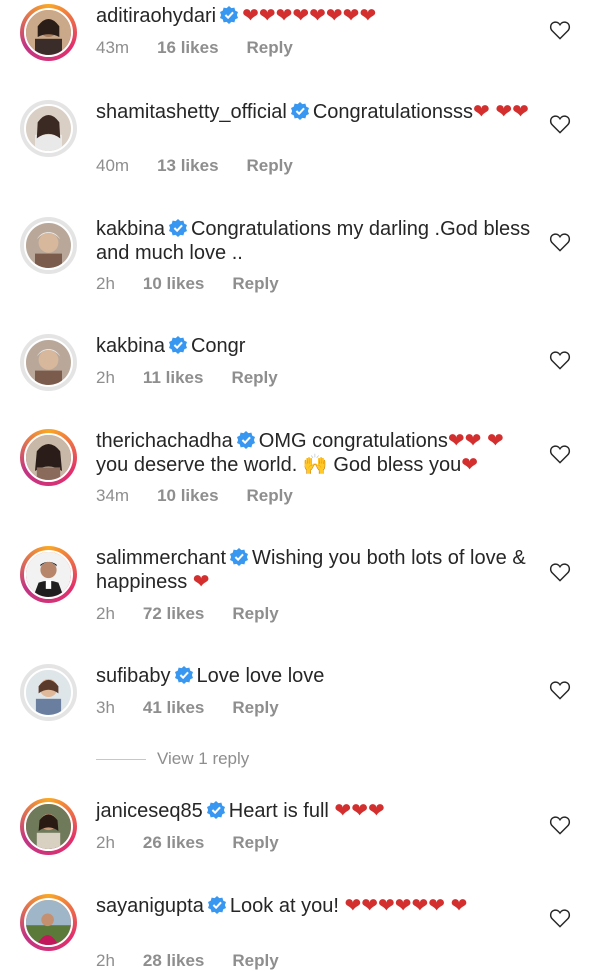 Image resolution: width=600 pixels, height=971 pixels. What do you see at coordinates (156, 16) in the screenshot?
I see `username: aditirаohydari` at bounding box center [156, 16].